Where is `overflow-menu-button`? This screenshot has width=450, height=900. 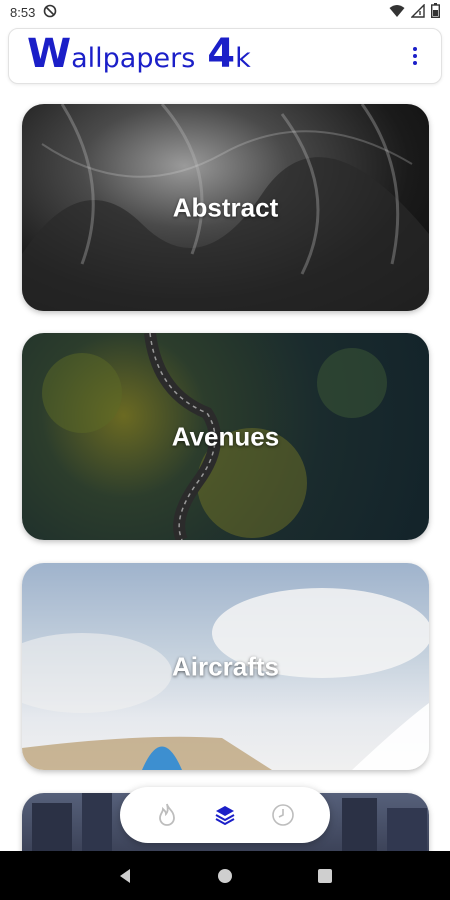 overflow-menu-button is located at coordinates (415, 56).